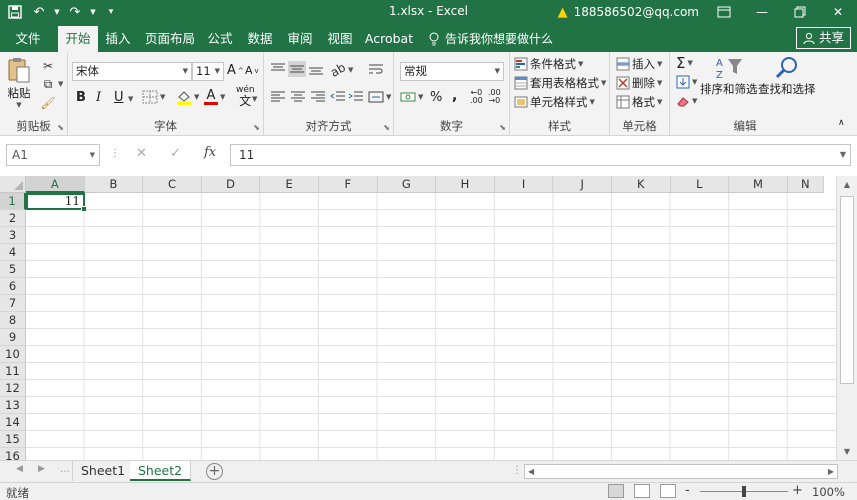 This screenshot has height=500, width=857. Describe the element at coordinates (548, 64) in the screenshot. I see `conditional-formatting-button: 条件格式 ▼` at that location.